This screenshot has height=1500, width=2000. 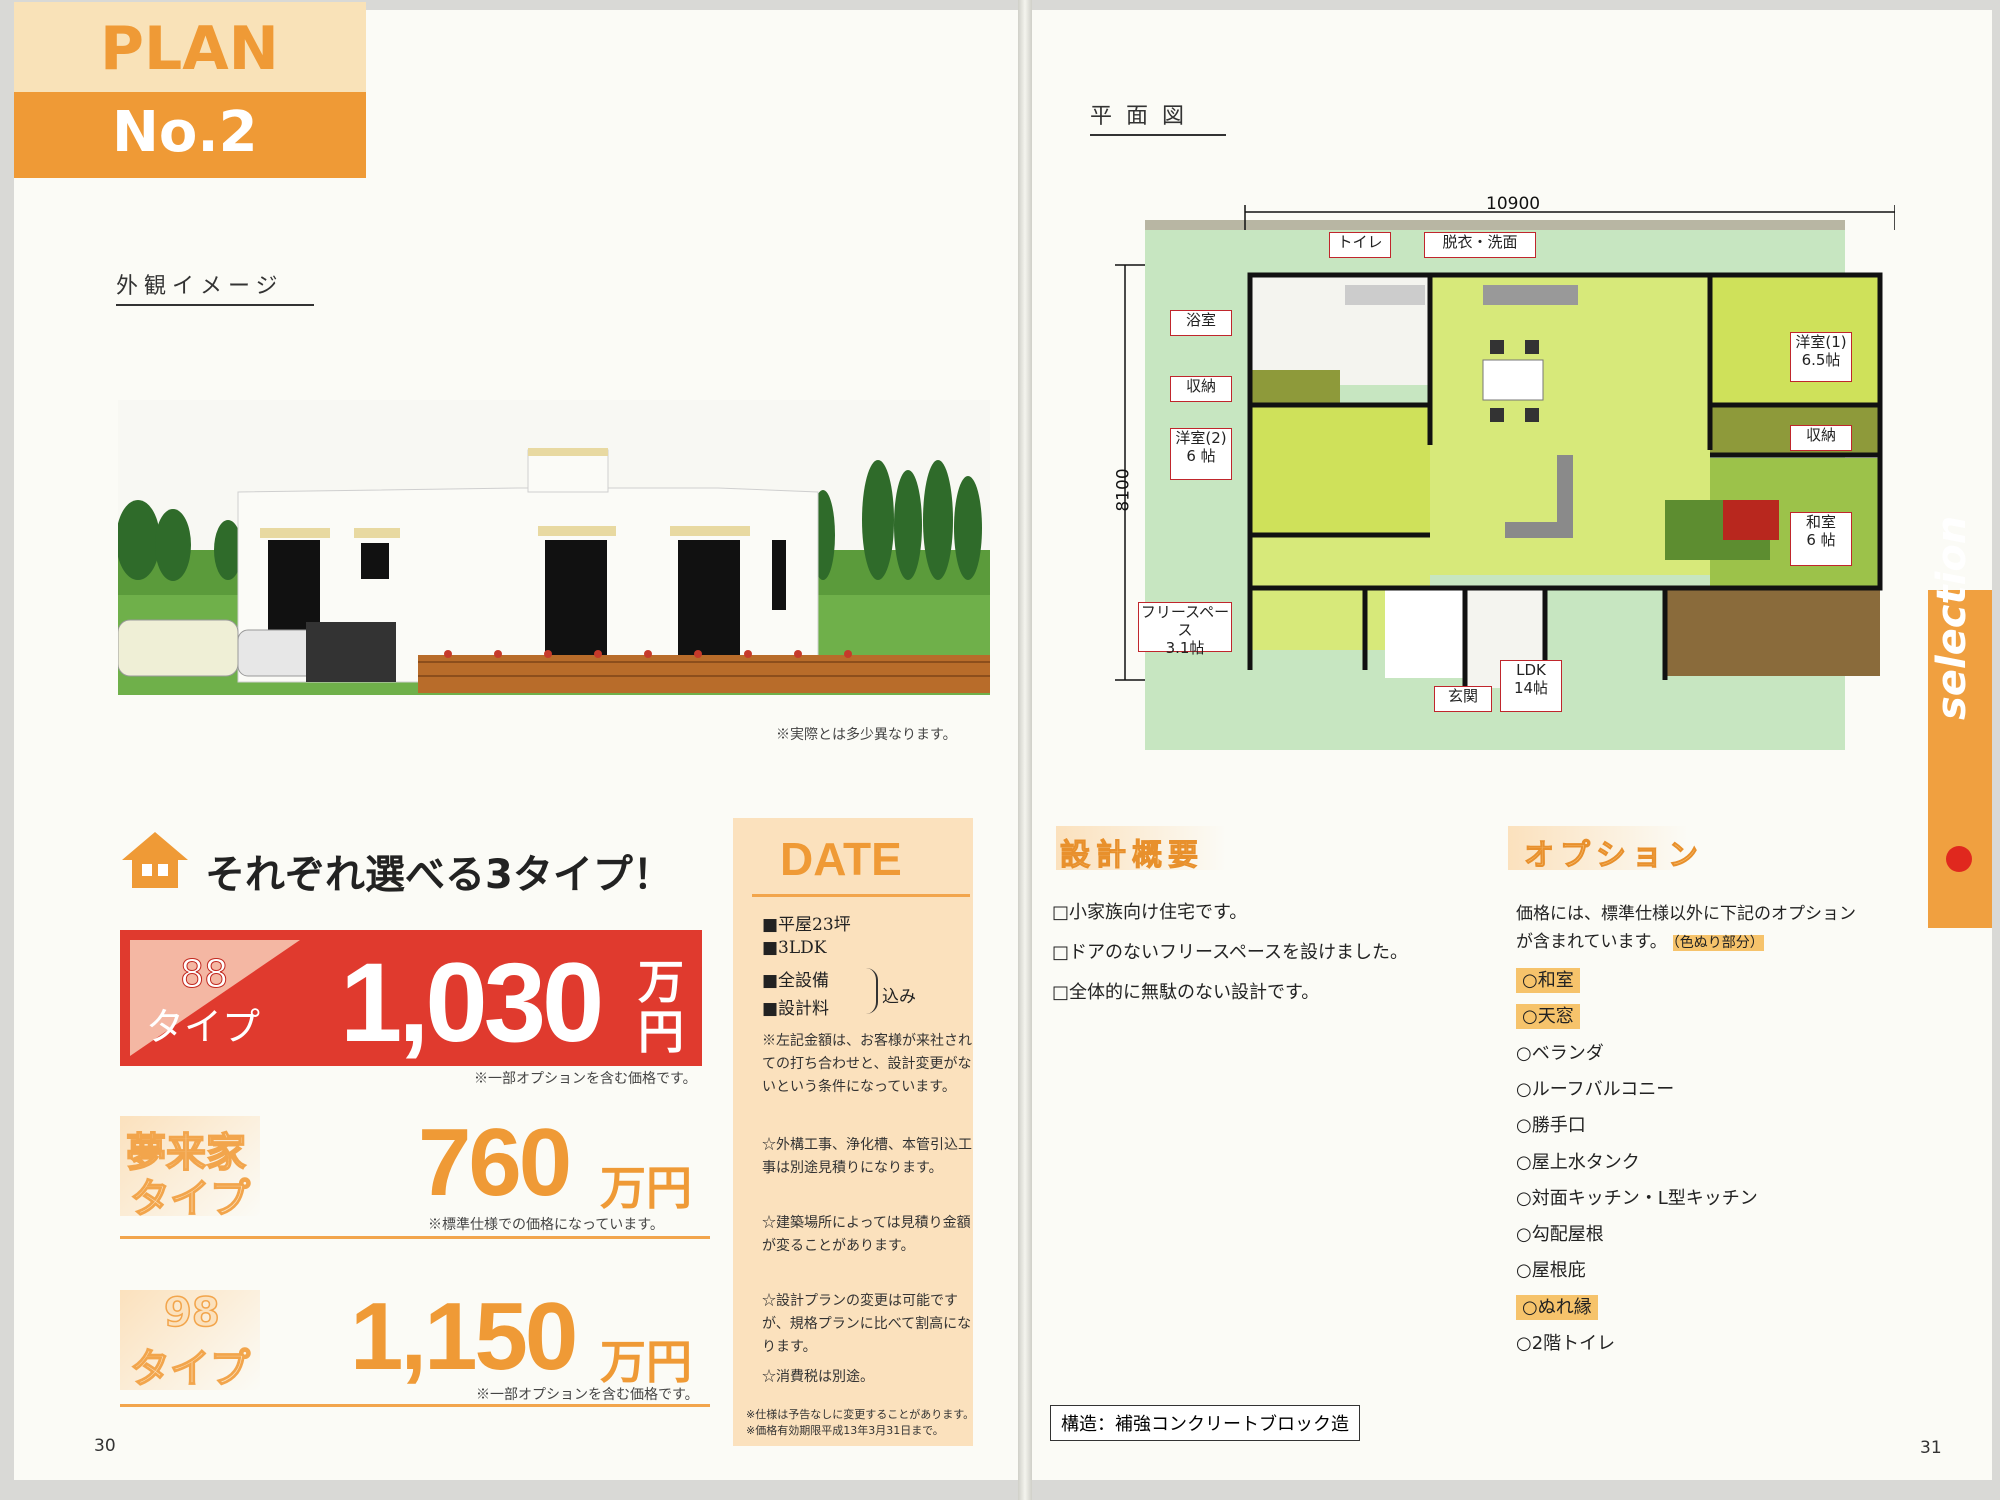 What do you see at coordinates (841, 859) in the screenshot?
I see `date-title: DATE` at bounding box center [841, 859].